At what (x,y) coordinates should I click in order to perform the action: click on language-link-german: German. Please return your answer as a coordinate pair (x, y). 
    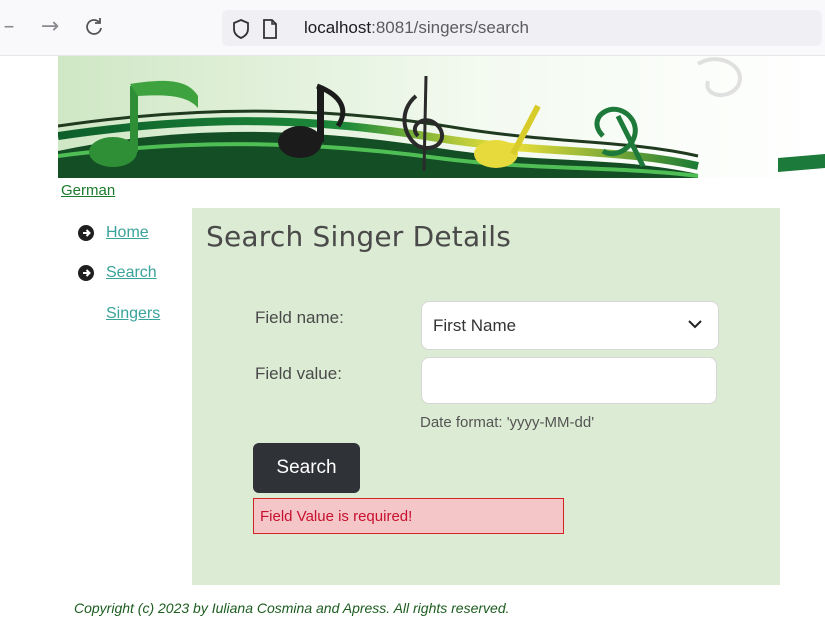
    Looking at the image, I should click on (88, 190).